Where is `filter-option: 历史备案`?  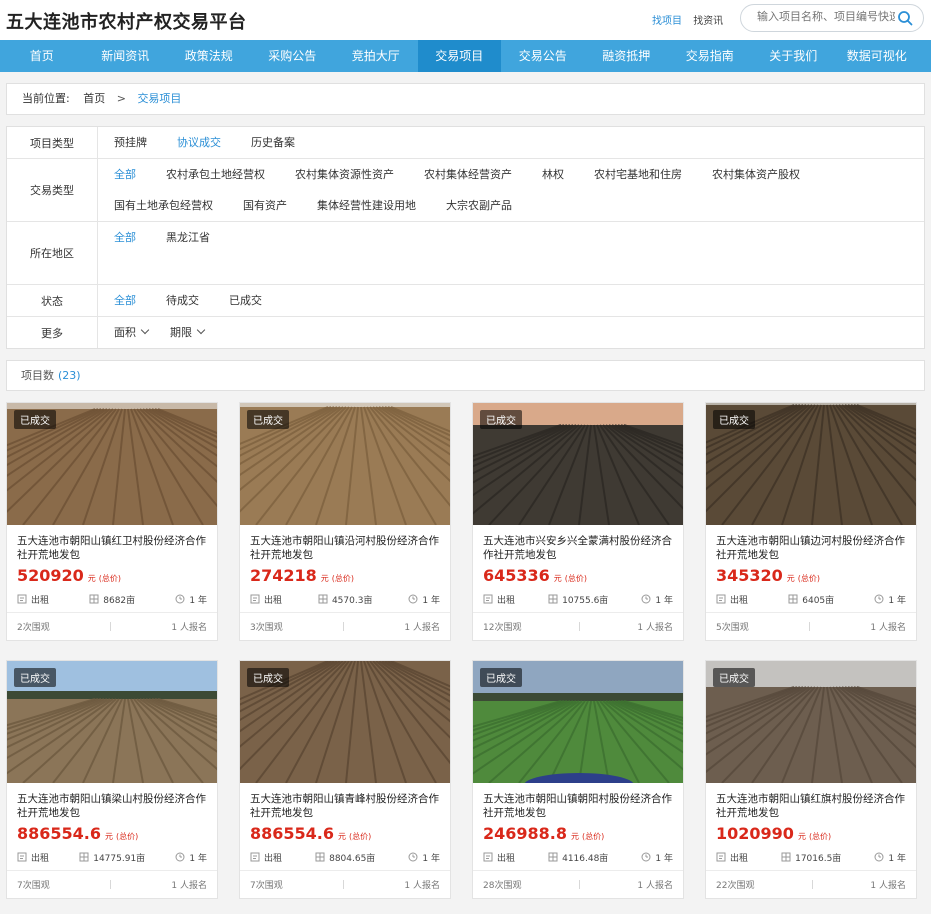 filter-option: 历史备案 is located at coordinates (273, 142).